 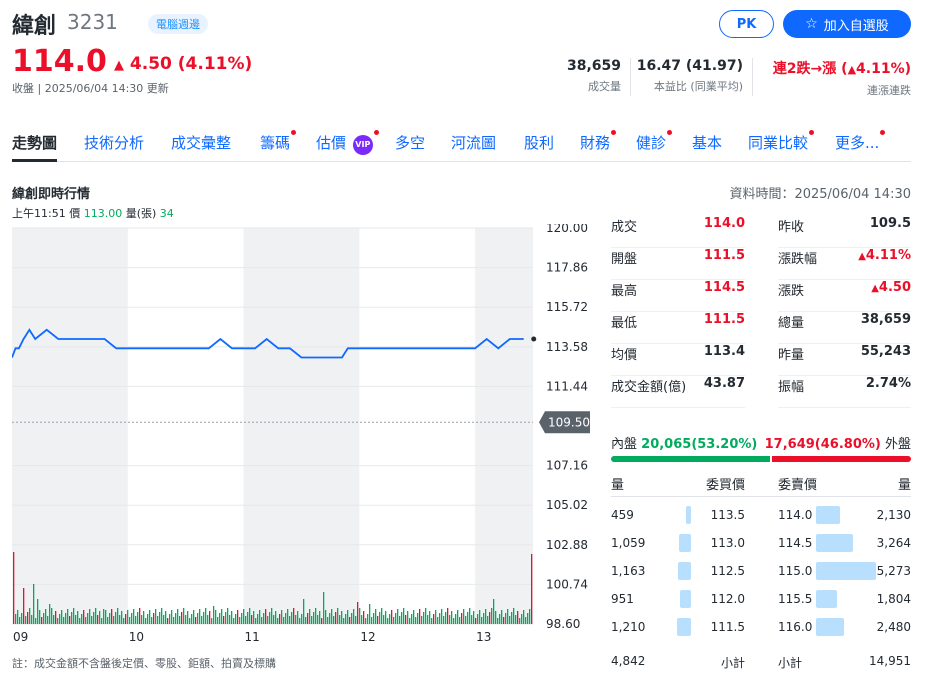 I want to click on tab-chart: 走勢圖, so click(x=35, y=147).